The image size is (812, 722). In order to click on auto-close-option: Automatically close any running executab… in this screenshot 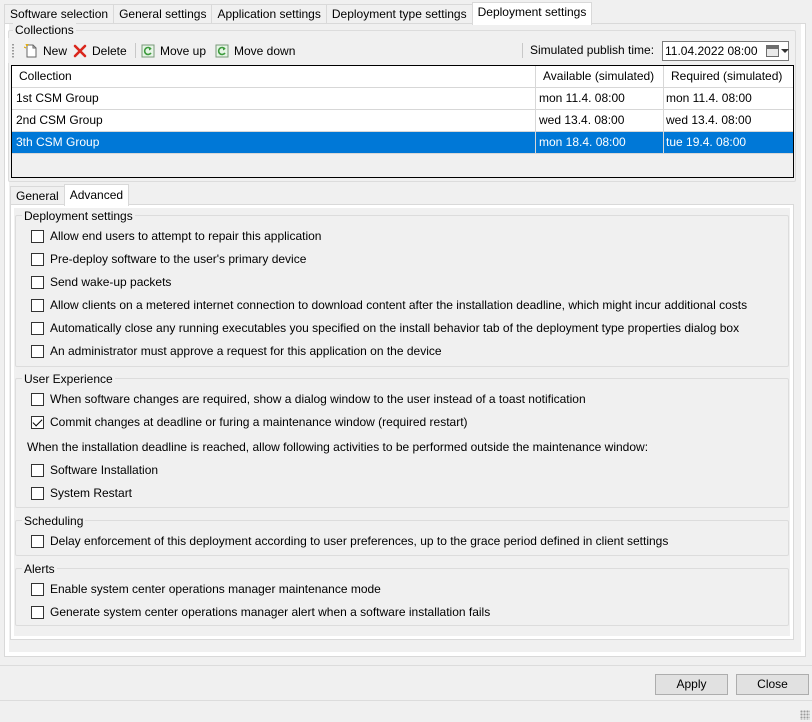, I will do `click(385, 328)`.